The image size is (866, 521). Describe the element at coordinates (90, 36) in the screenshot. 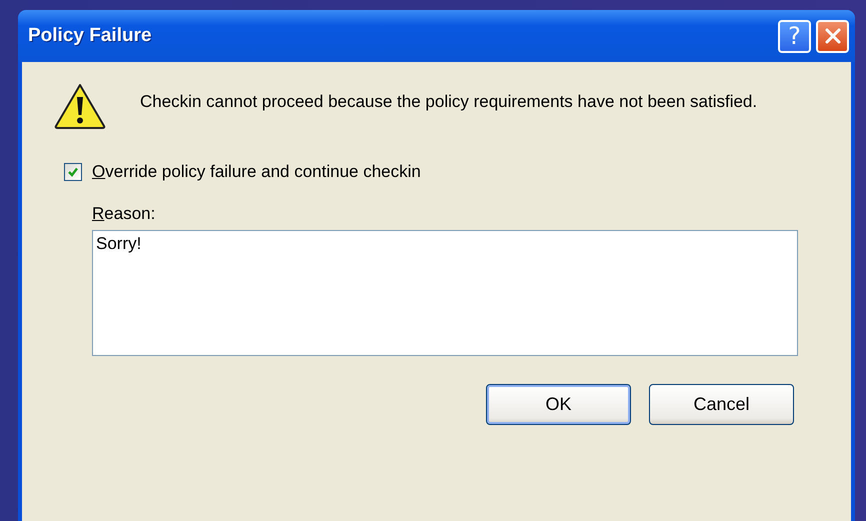

I see `window-title: Policy Failure` at that location.